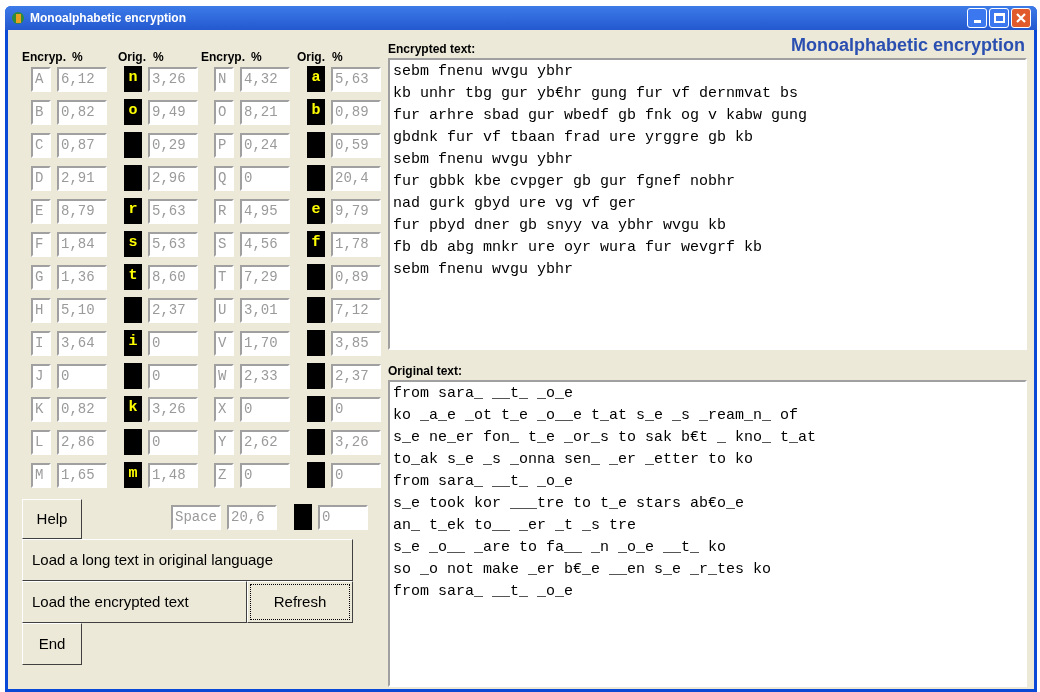 The width and height of the screenshot is (1040, 692). I want to click on encrypted-letter: A, so click(41, 79).